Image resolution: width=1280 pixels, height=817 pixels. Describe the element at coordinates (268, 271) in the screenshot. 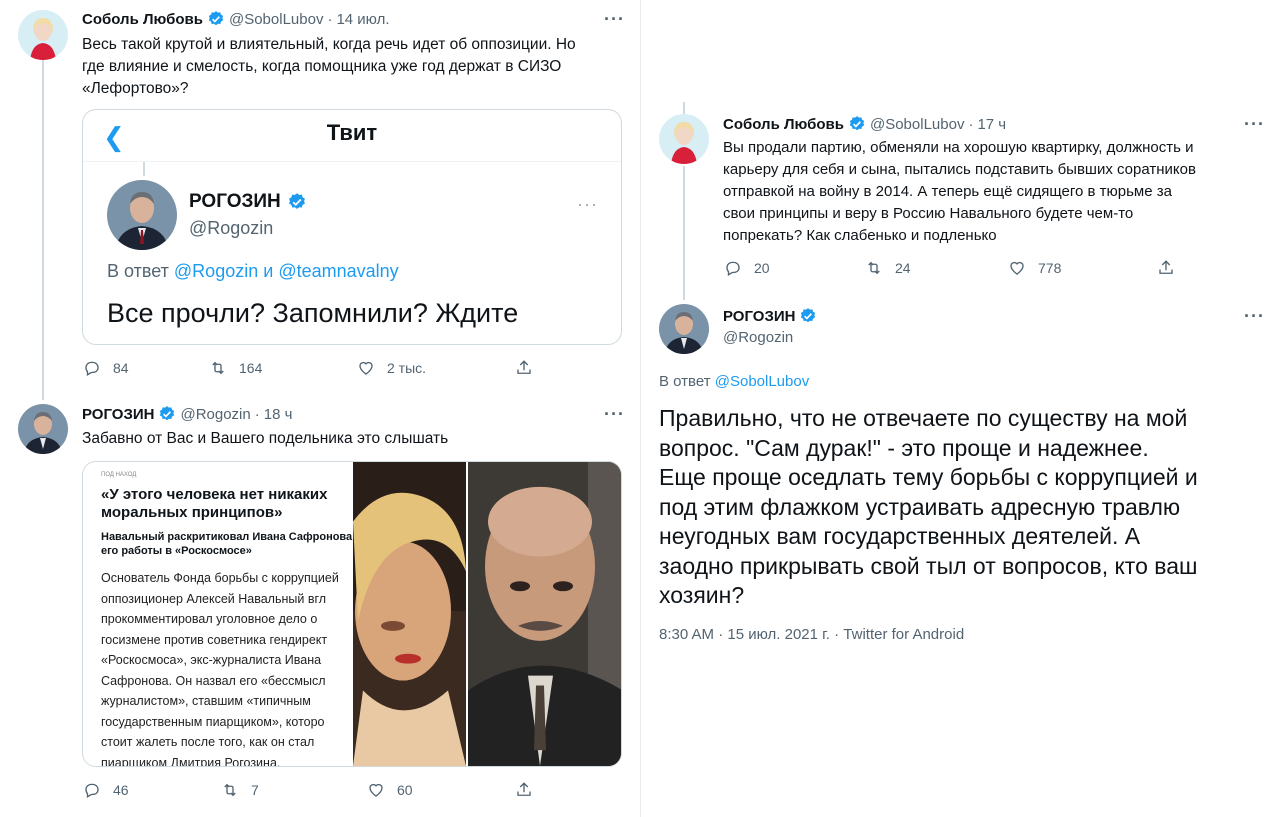

I see `reply-conjunction: и` at that location.